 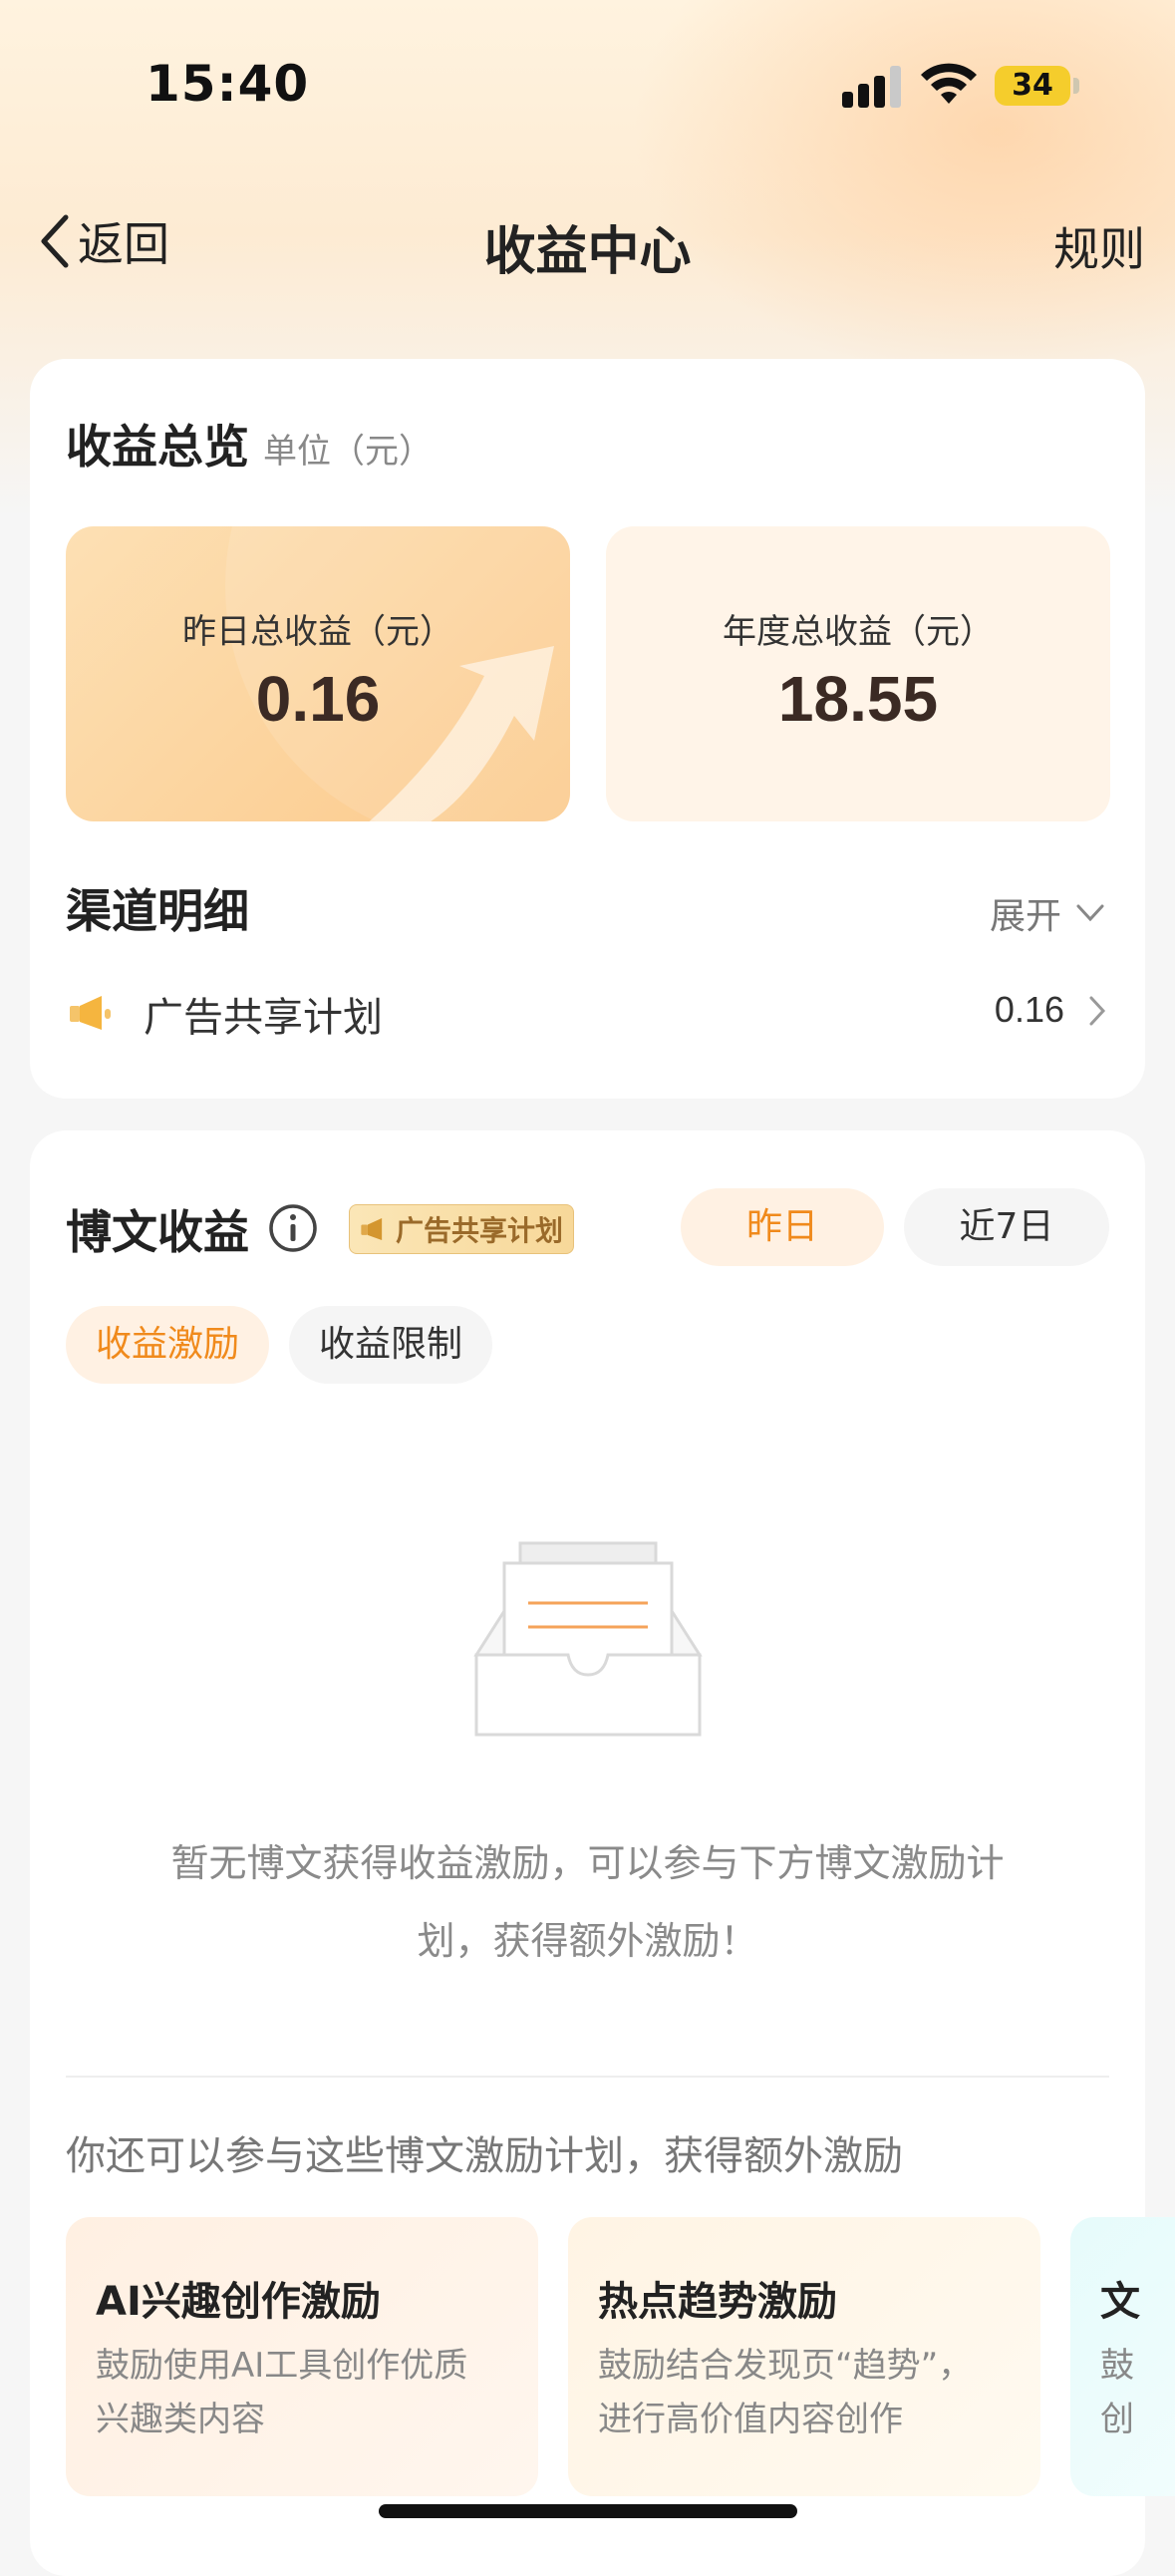 I want to click on ad-share-badge: 广告共享计划, so click(x=462, y=1229).